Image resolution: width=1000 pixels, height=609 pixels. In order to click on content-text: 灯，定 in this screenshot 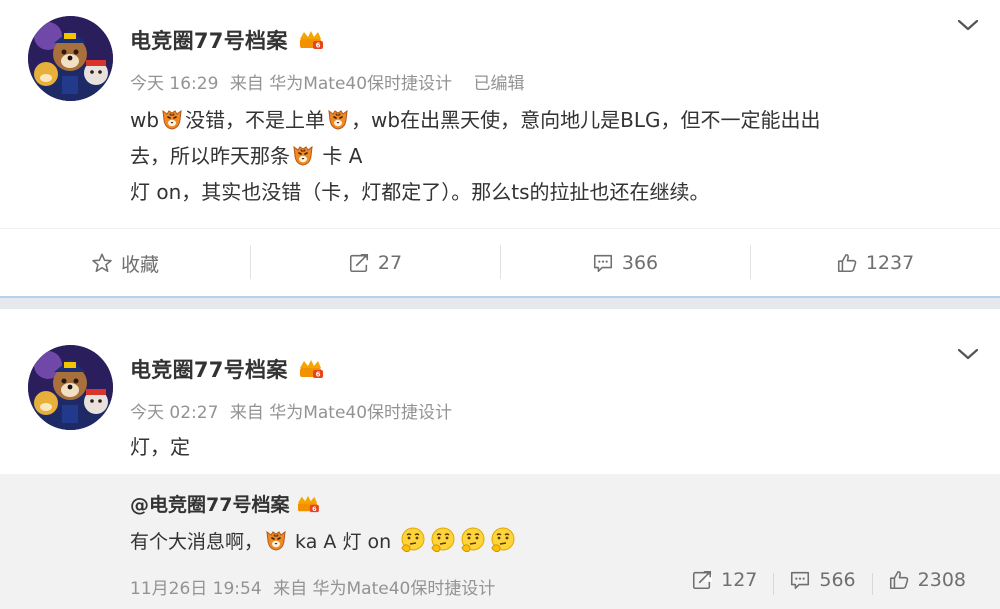, I will do `click(160, 447)`.